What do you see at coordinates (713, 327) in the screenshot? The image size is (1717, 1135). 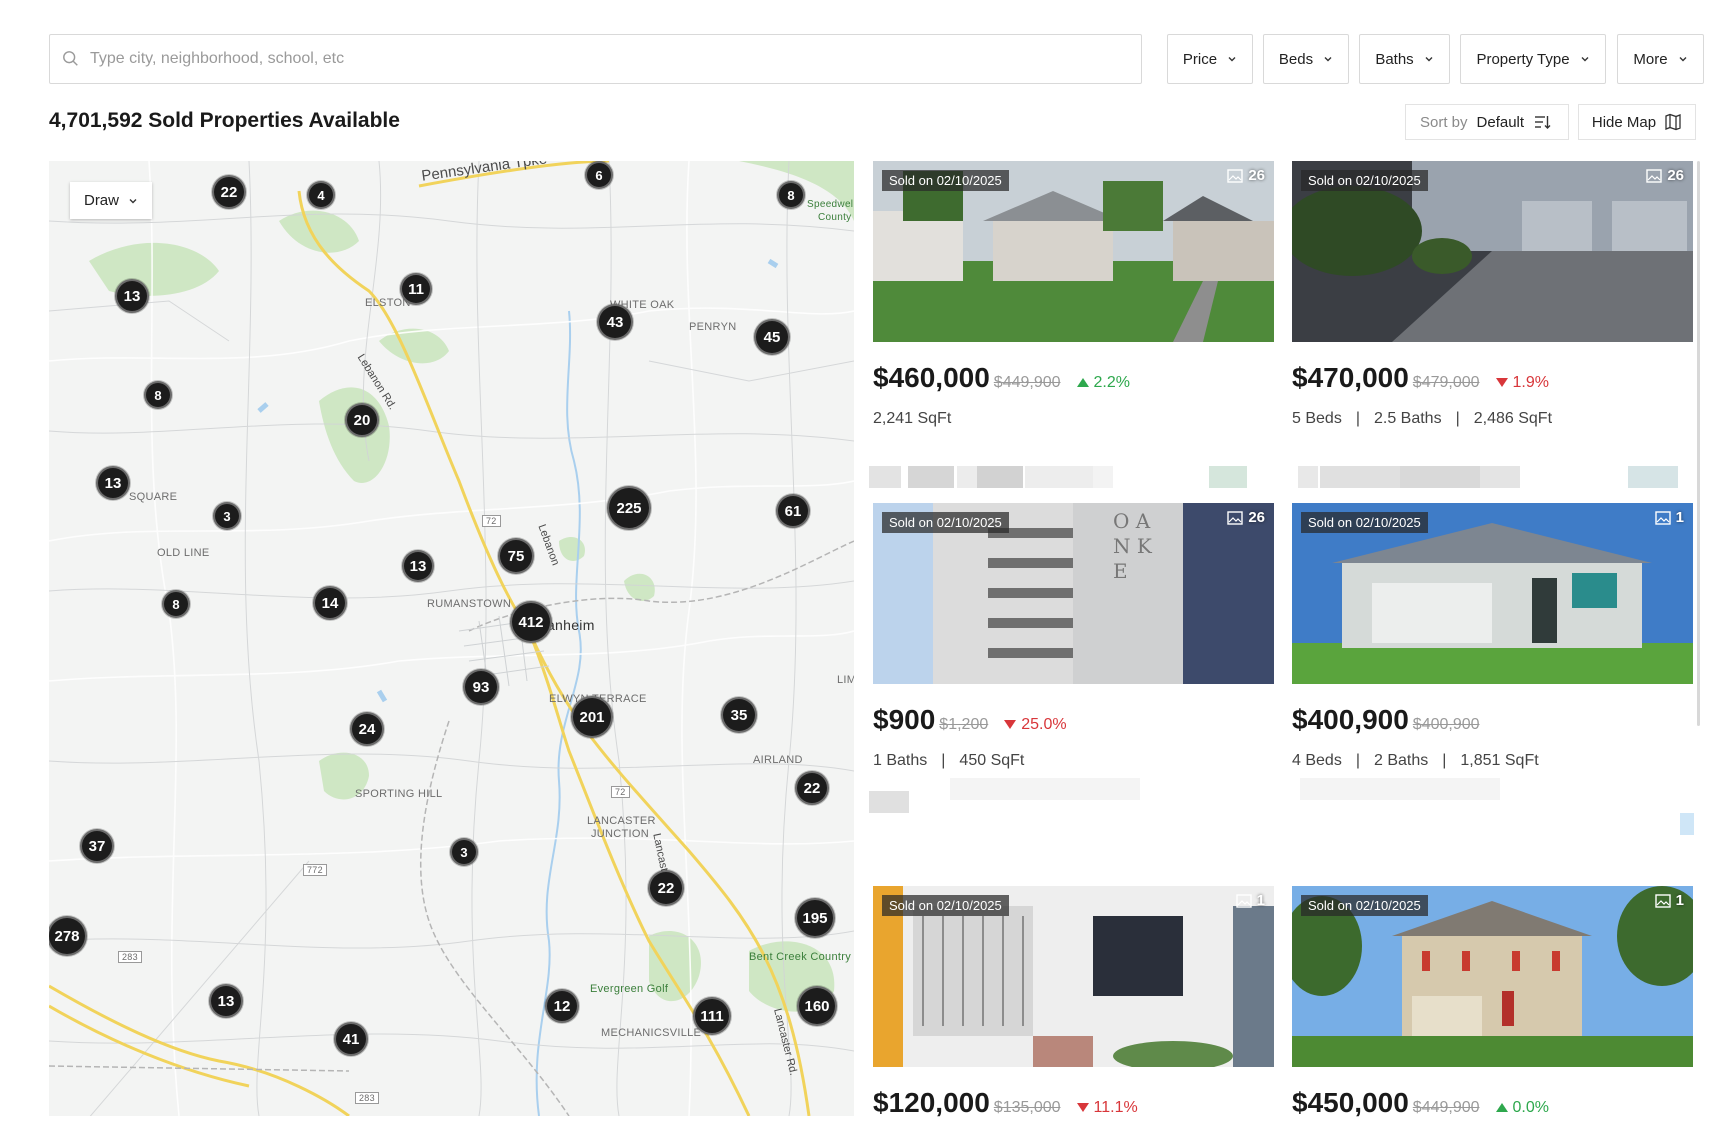 I see `place-label: PENRYN` at bounding box center [713, 327].